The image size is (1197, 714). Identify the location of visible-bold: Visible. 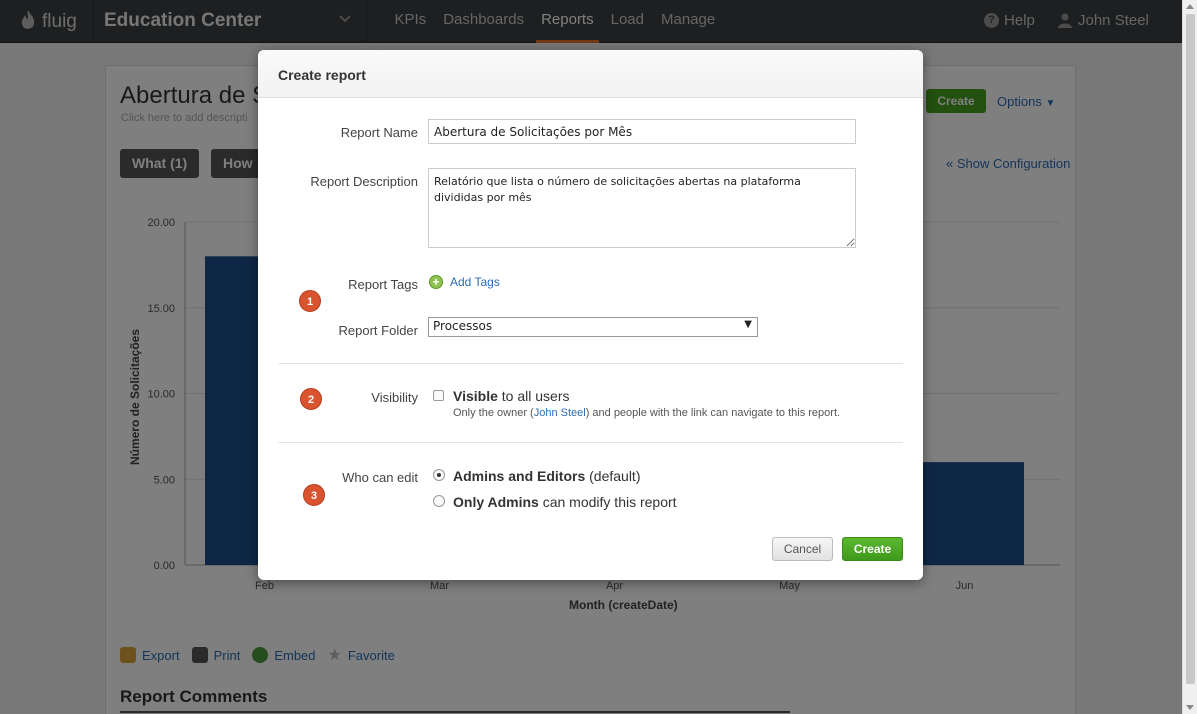
(475, 396).